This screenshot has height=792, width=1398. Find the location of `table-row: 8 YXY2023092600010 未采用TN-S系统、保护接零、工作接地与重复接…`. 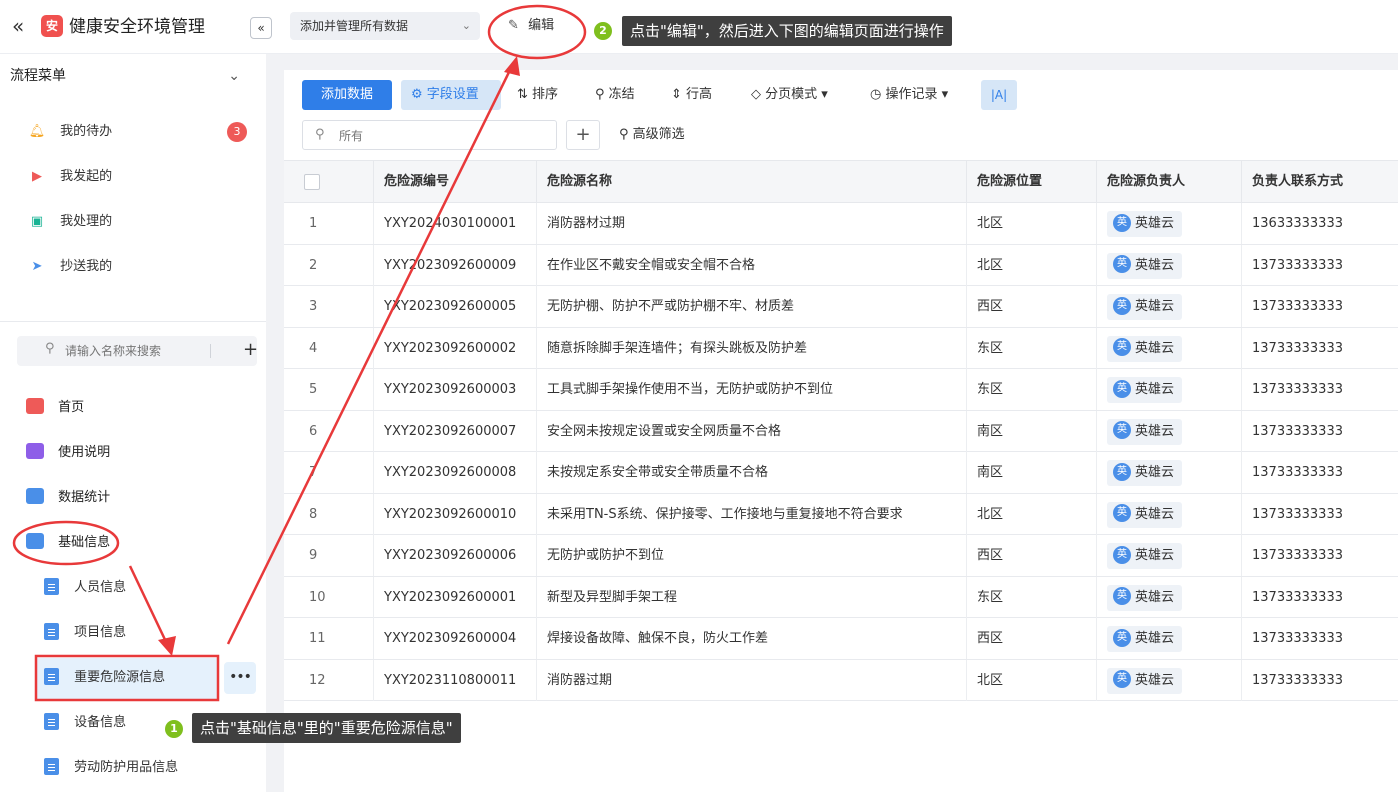

table-row: 8 YXY2023092600010 未采用TN-S系统、保护接零、工作接地与重复接… is located at coordinates (841, 514).